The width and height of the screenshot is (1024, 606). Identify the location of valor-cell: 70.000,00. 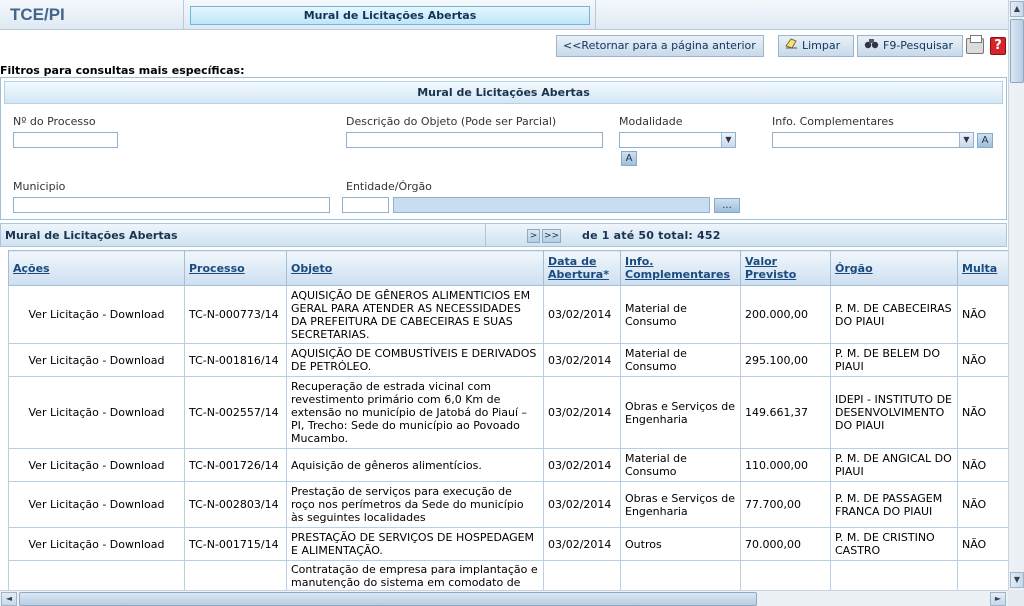
(785, 544).